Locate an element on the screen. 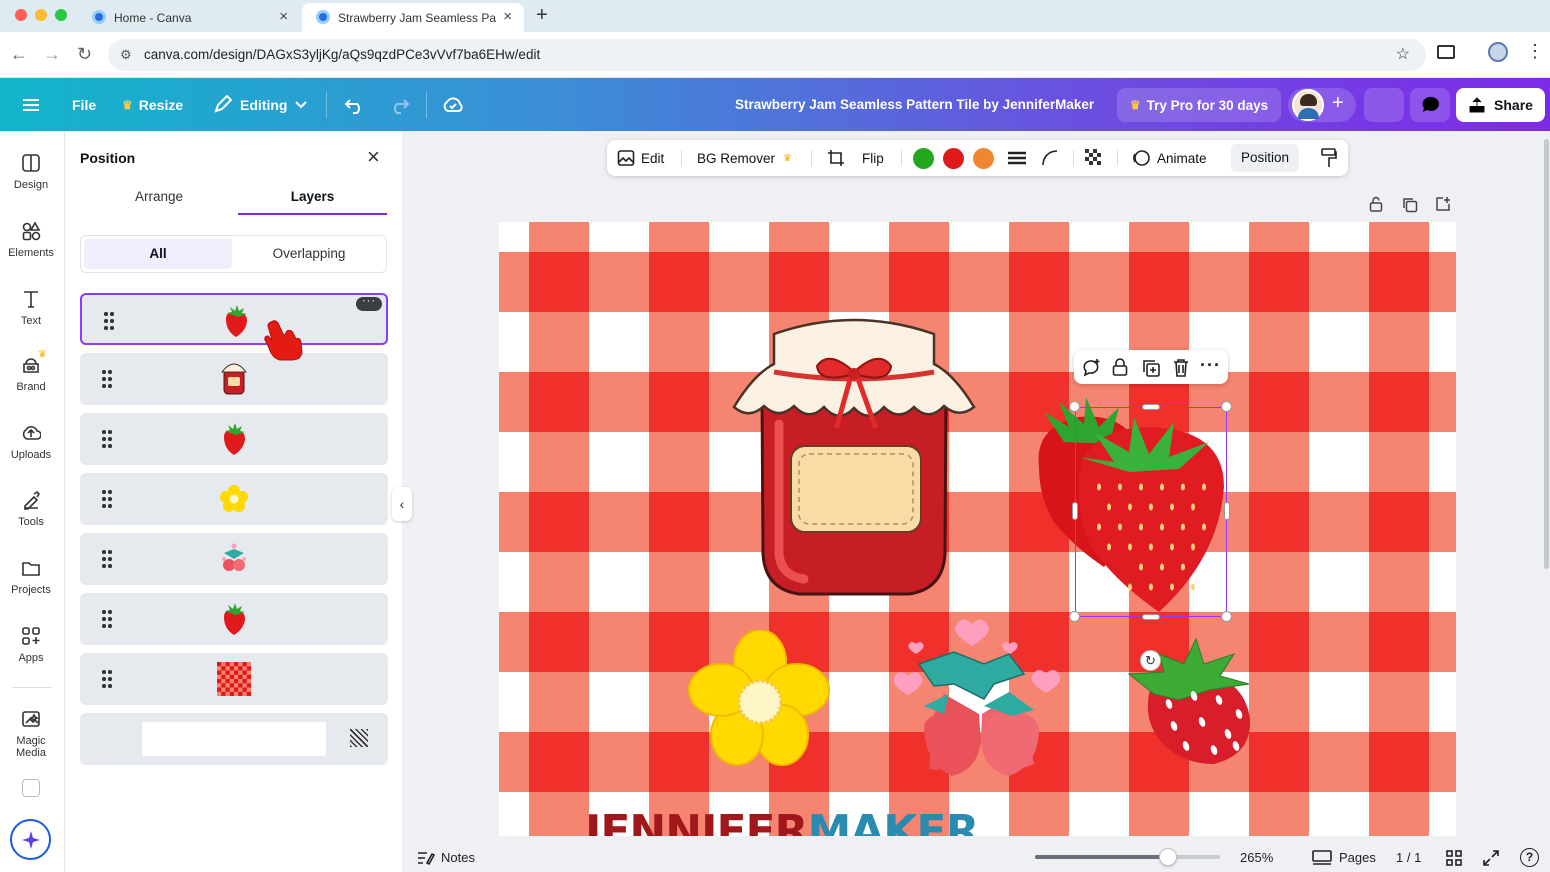 The width and height of the screenshot is (1550, 872). magic-assistant-button is located at coordinates (30, 839).